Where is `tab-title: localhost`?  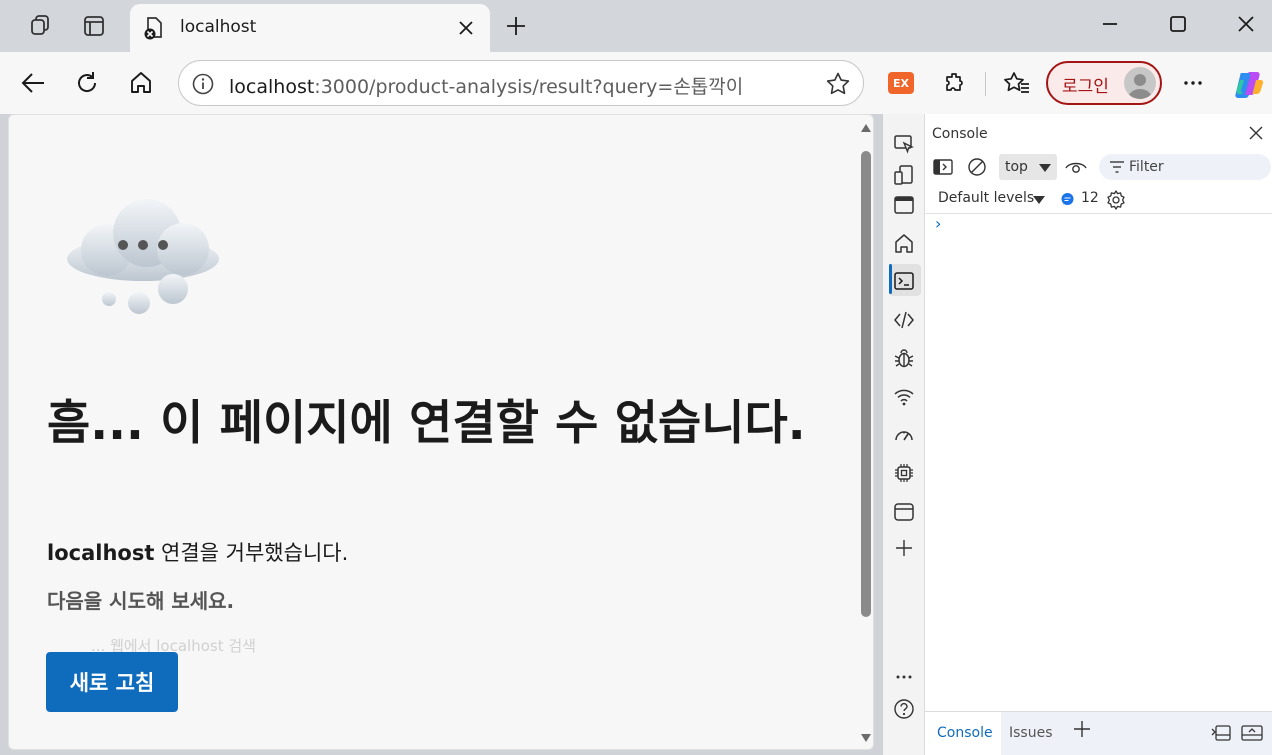
tab-title: localhost is located at coordinates (218, 27).